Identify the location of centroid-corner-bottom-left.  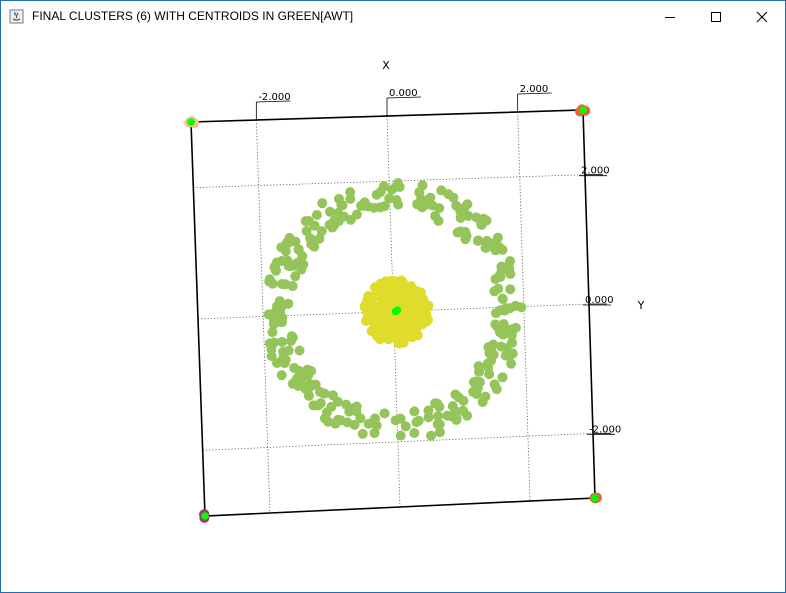
(205, 516).